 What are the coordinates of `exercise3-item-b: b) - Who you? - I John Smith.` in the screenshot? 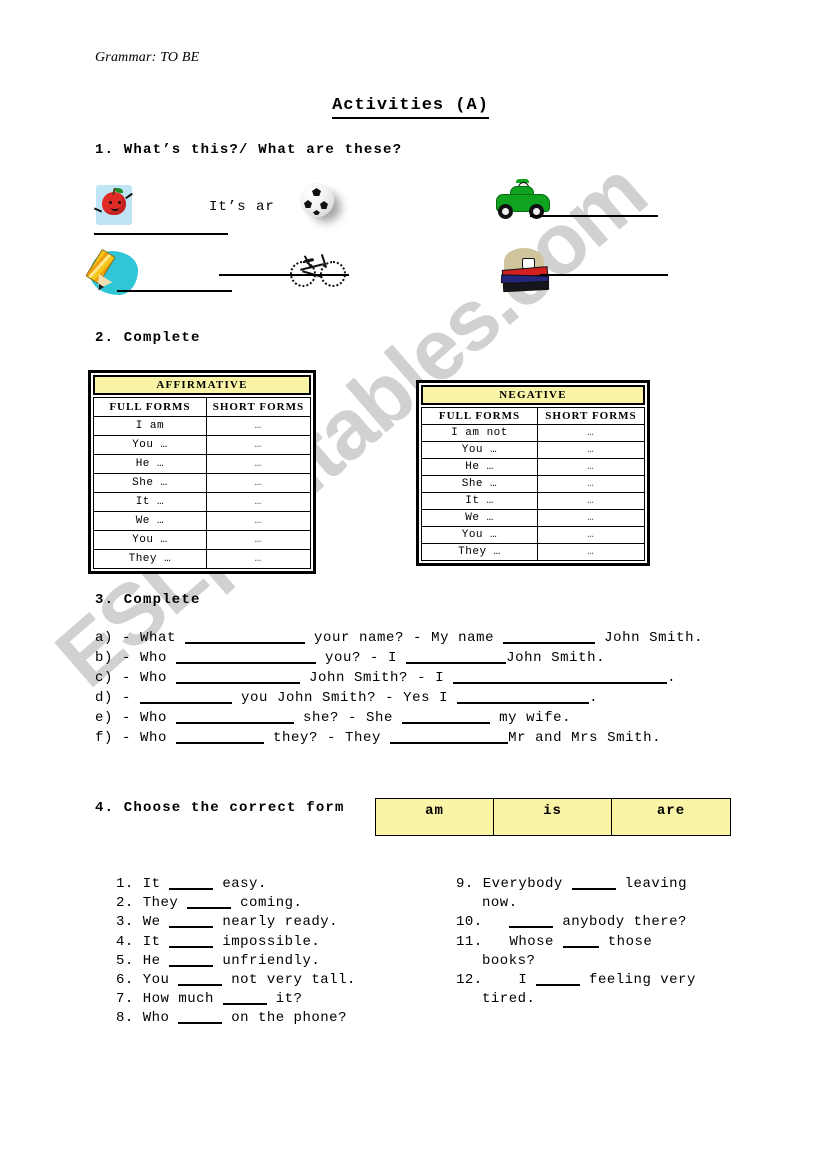 It's located at (415, 658).